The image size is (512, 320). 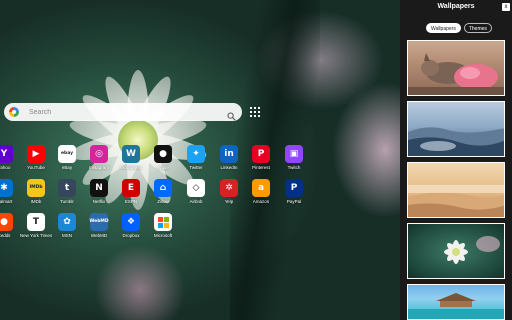 I want to click on shortcut-tile: ● Apple, so click(x=163, y=162).